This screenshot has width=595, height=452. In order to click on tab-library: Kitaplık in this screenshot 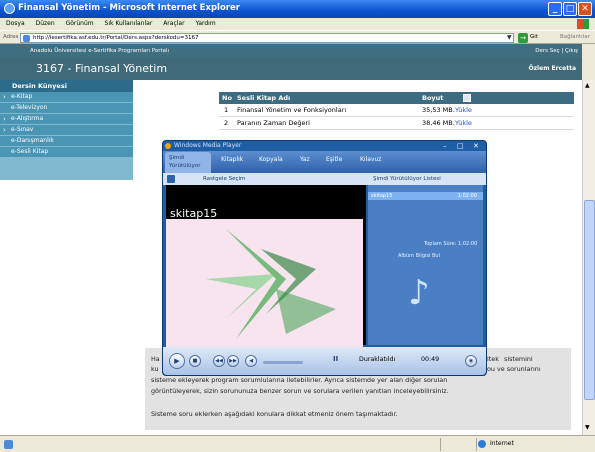, I will do `click(232, 159)`.